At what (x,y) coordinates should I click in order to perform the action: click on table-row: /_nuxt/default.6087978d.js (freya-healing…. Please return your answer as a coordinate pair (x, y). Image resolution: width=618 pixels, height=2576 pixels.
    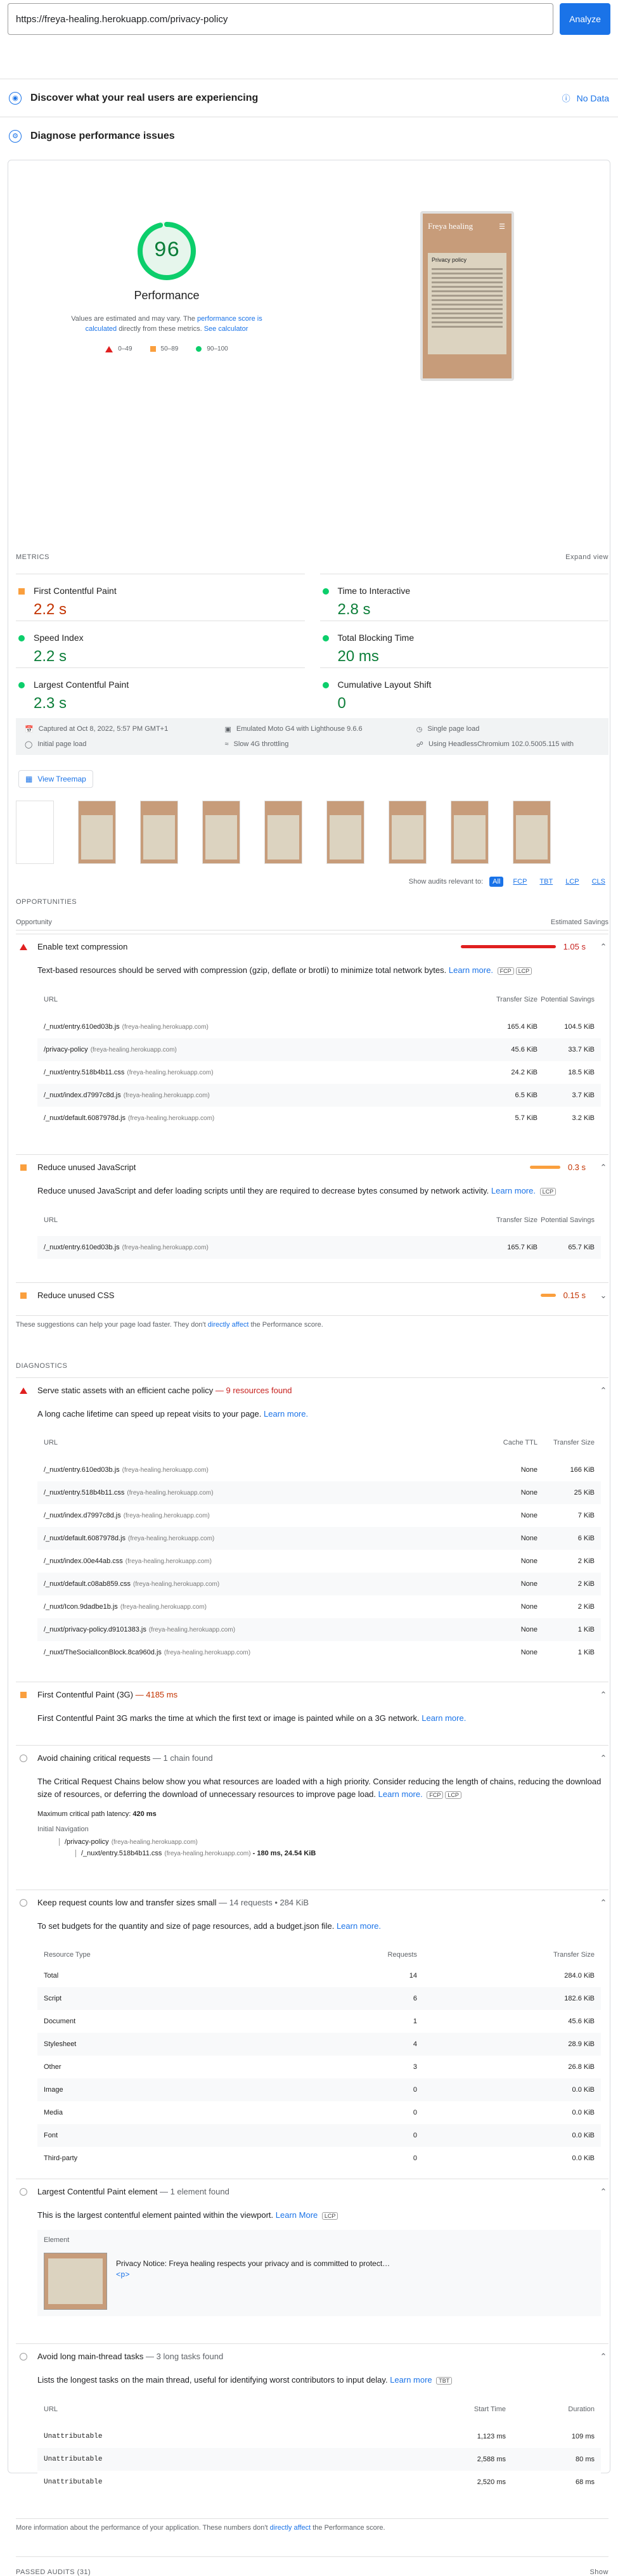
    Looking at the image, I should click on (319, 1118).